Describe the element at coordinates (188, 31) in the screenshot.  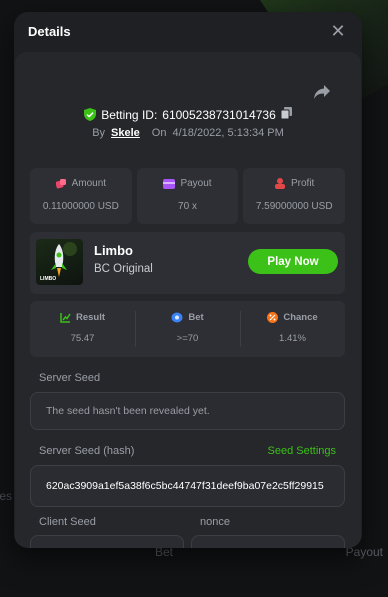
I see `modal-header: Details ✕` at that location.